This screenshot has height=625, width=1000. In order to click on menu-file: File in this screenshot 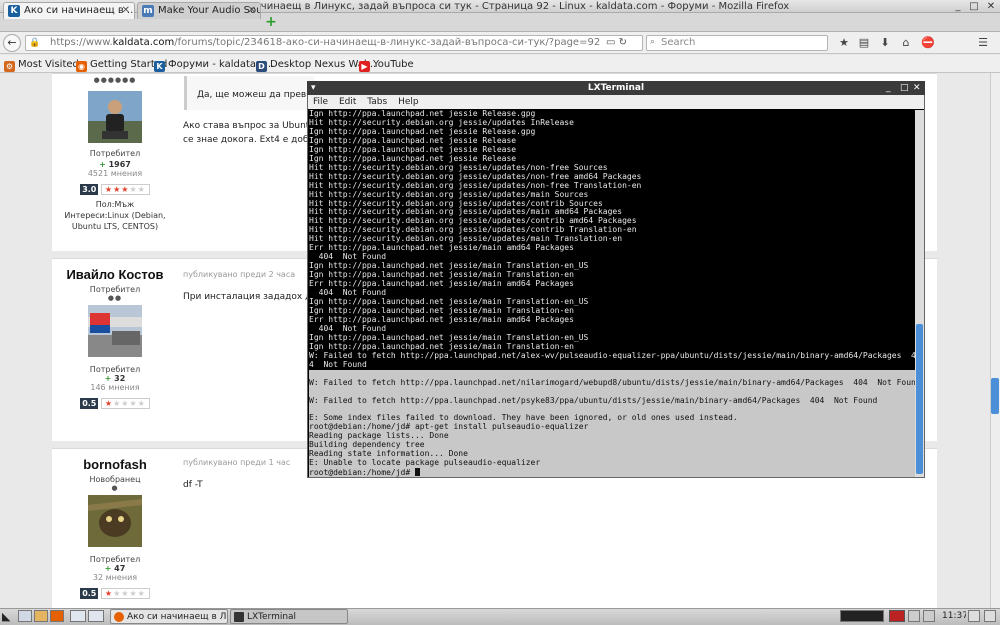, I will do `click(320, 102)`.